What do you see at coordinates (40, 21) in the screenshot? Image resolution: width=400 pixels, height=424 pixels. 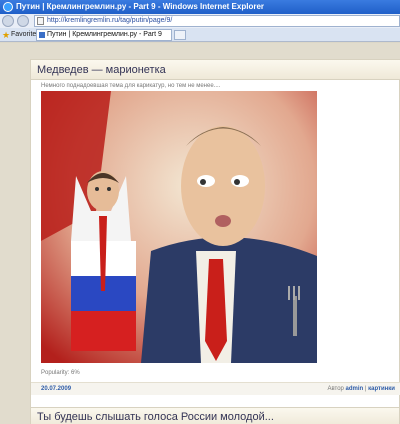 I see `page-icon` at bounding box center [40, 21].